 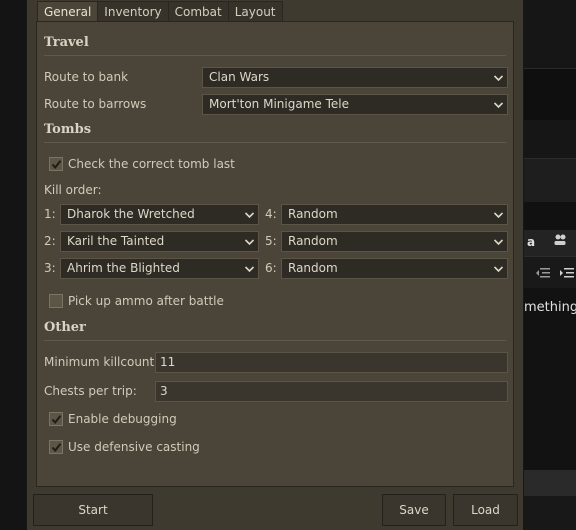 I want to click on check-tomb-last-label: Check the correct tomb last, so click(x=151, y=164).